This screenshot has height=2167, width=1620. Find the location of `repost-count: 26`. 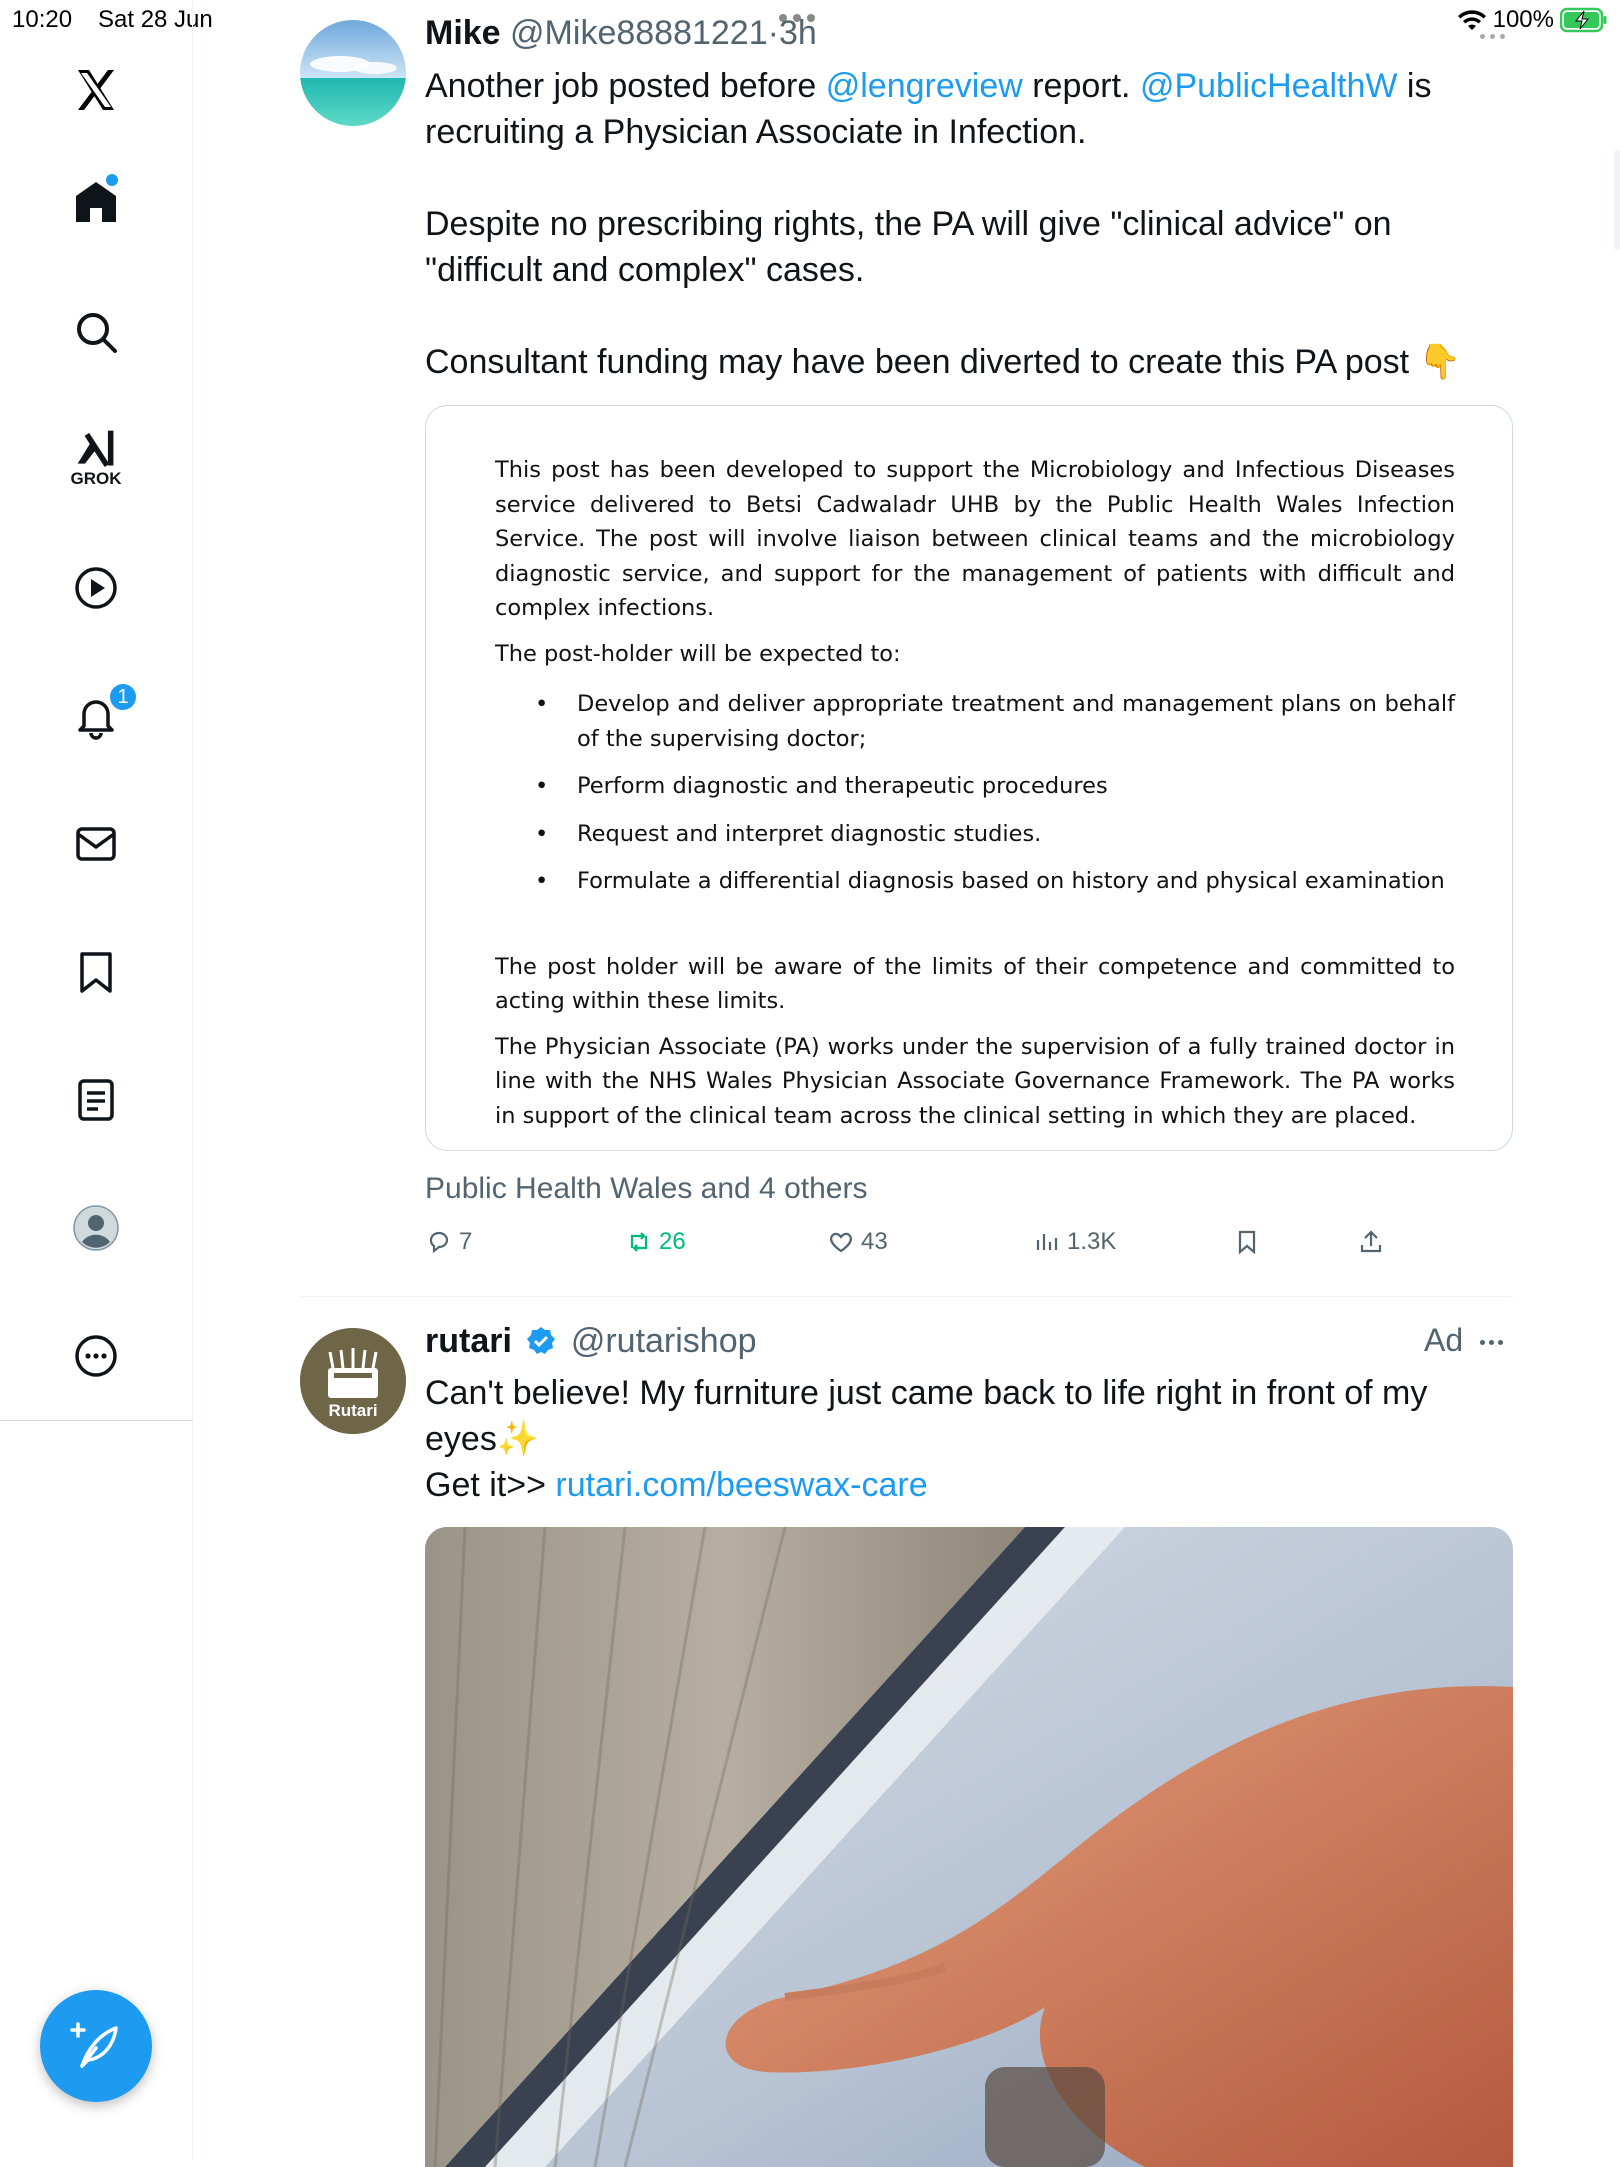

repost-count: 26 is located at coordinates (672, 1241).